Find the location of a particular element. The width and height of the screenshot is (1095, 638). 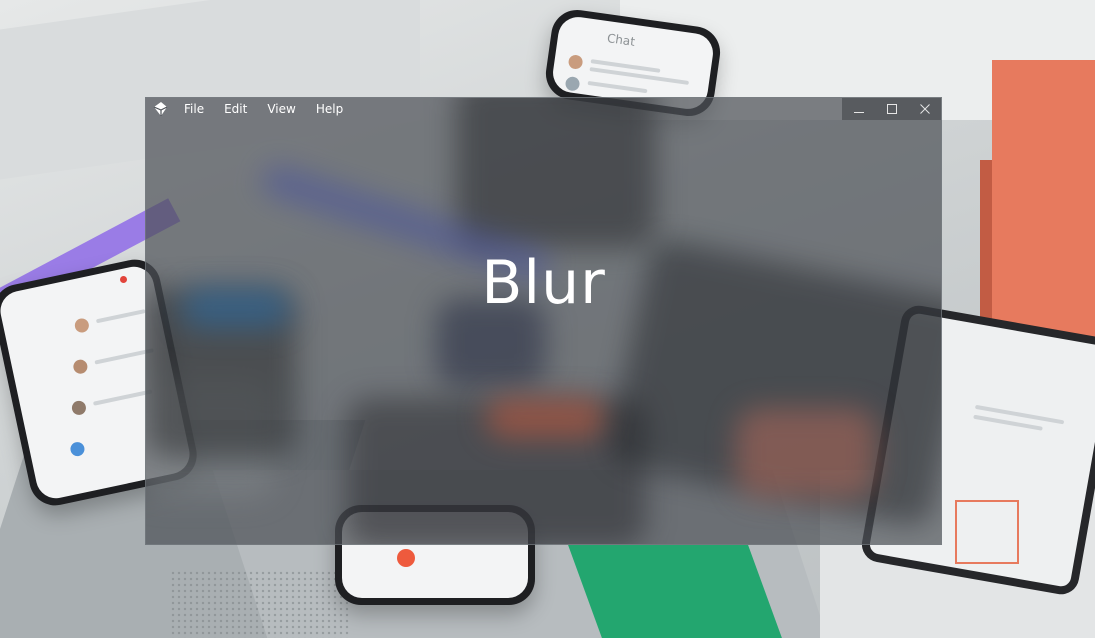

app-icon is located at coordinates (160, 109).